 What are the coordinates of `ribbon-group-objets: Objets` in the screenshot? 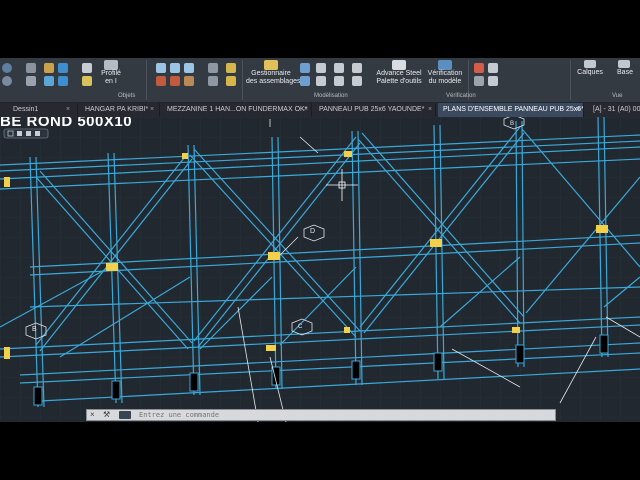 It's located at (126, 96).